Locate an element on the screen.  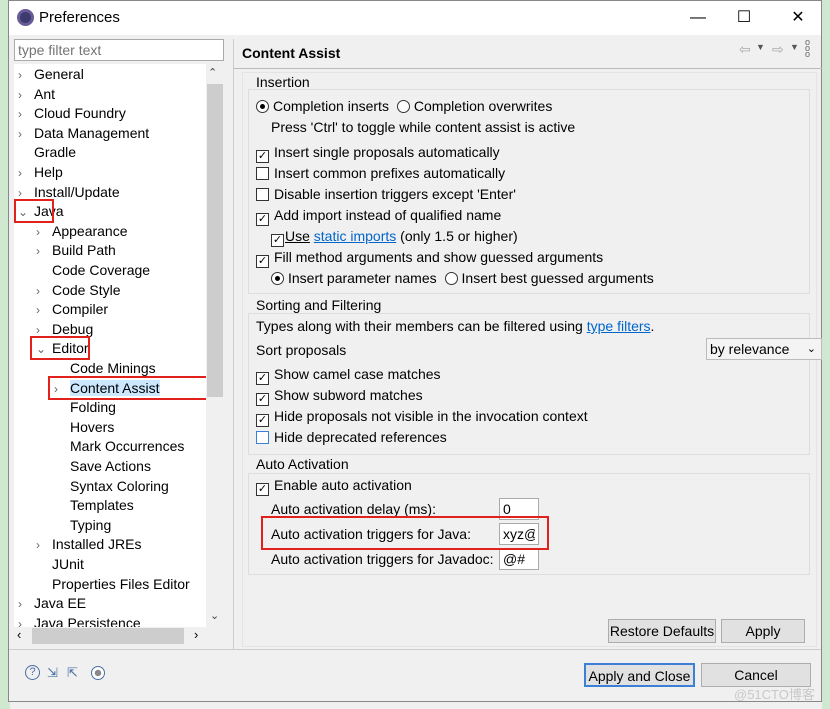
filter-input is located at coordinates (119, 50).